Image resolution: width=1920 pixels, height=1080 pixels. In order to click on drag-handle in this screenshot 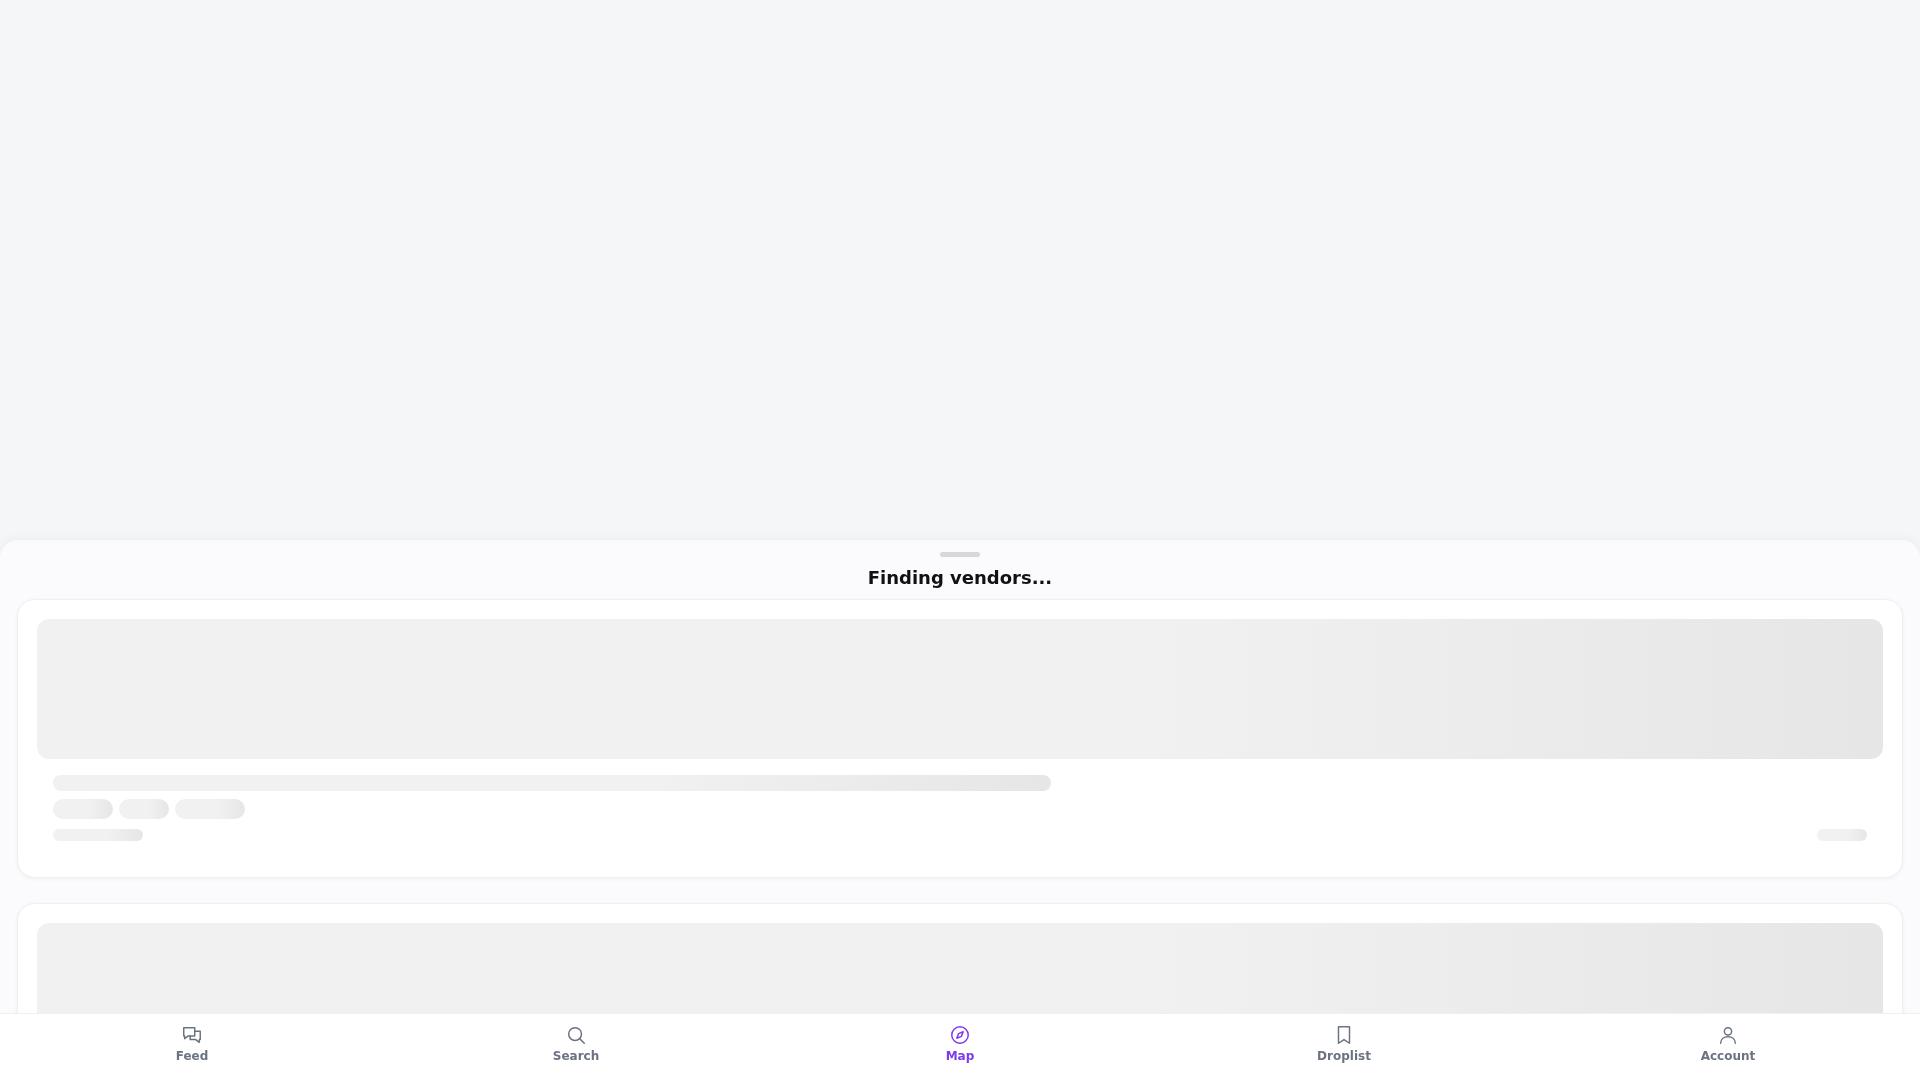, I will do `click(960, 554)`.